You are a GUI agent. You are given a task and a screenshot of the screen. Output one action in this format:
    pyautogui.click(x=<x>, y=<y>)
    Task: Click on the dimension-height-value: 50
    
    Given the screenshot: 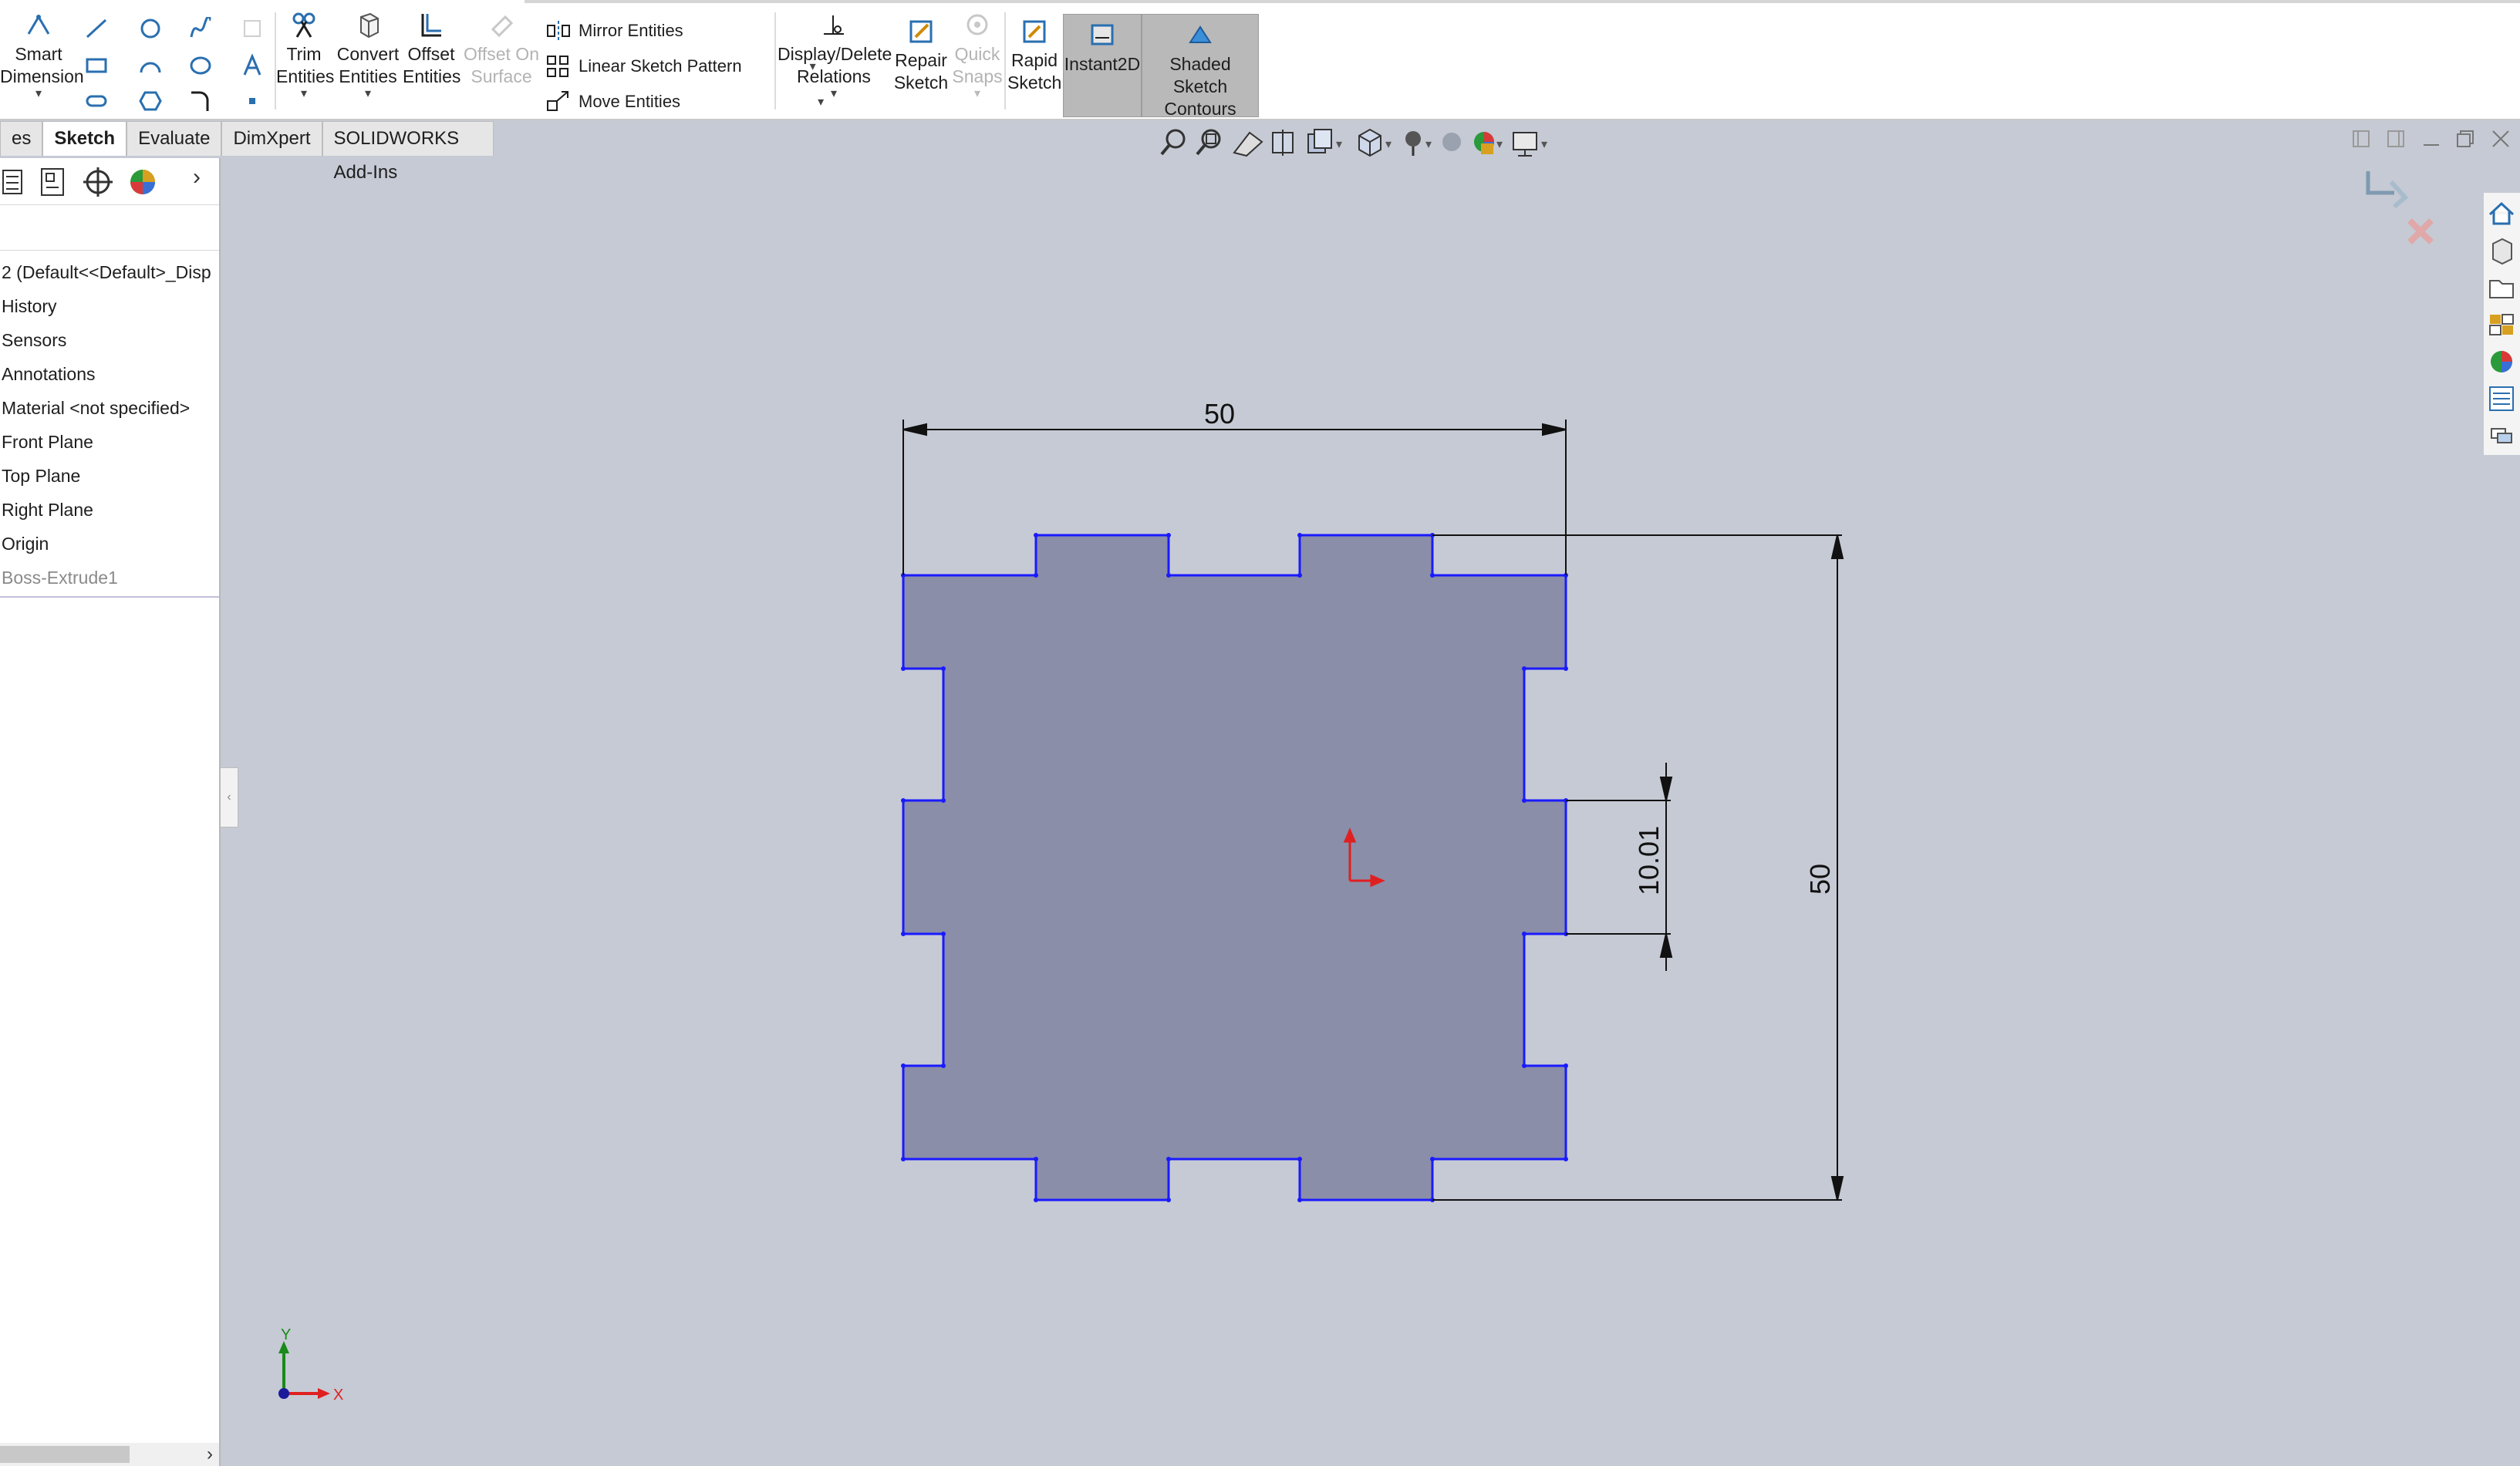 What is the action you would take?
    pyautogui.click(x=1820, y=880)
    